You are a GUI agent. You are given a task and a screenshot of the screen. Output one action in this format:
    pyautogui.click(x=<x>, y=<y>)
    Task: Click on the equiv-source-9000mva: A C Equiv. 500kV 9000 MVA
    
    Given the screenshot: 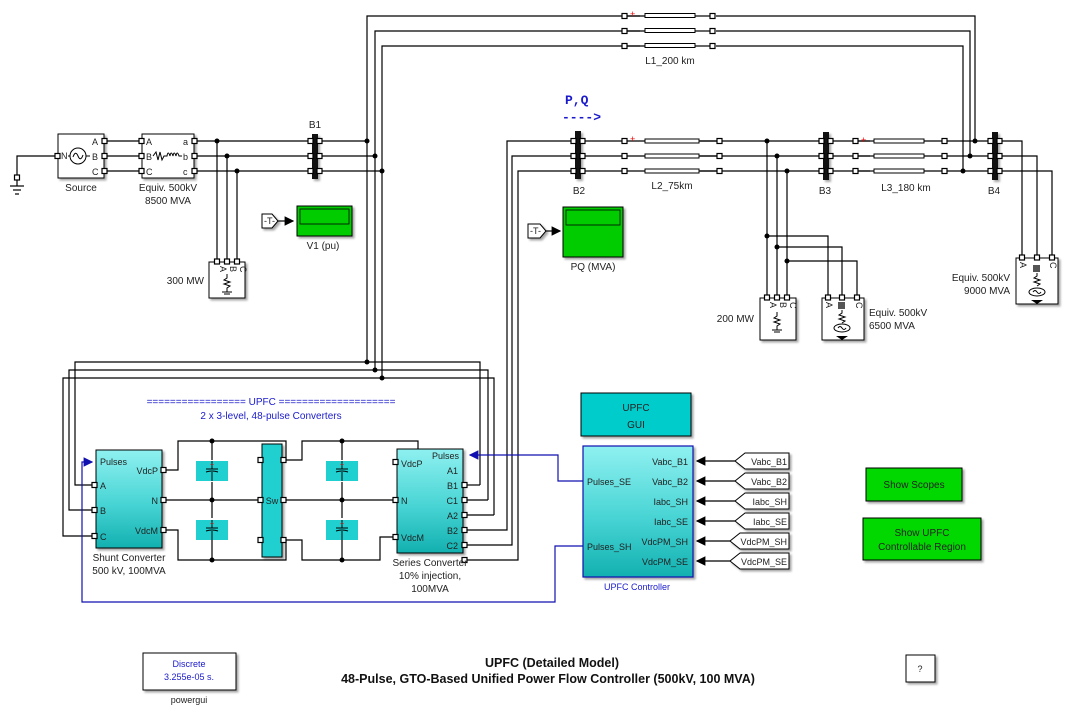 What is the action you would take?
    pyautogui.click(x=1005, y=279)
    